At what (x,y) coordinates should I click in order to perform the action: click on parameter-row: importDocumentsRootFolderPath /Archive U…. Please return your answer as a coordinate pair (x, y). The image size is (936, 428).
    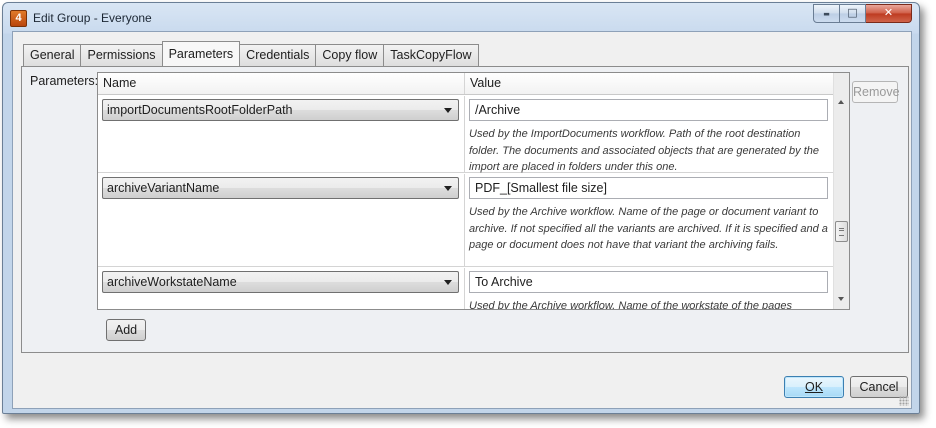
    Looking at the image, I should click on (465, 134).